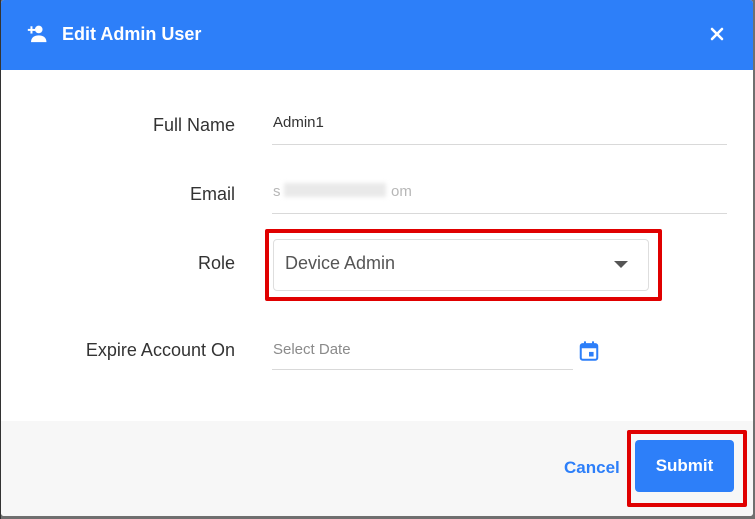 This screenshot has height=519, width=755. I want to click on expire-date-input: Select Date, so click(422, 350).